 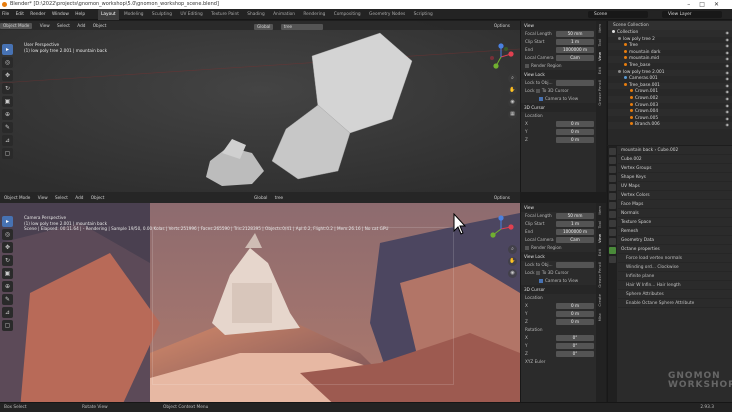 What do you see at coordinates (618, 14) in the screenshot?
I see `scene-selector: Scene` at bounding box center [618, 14].